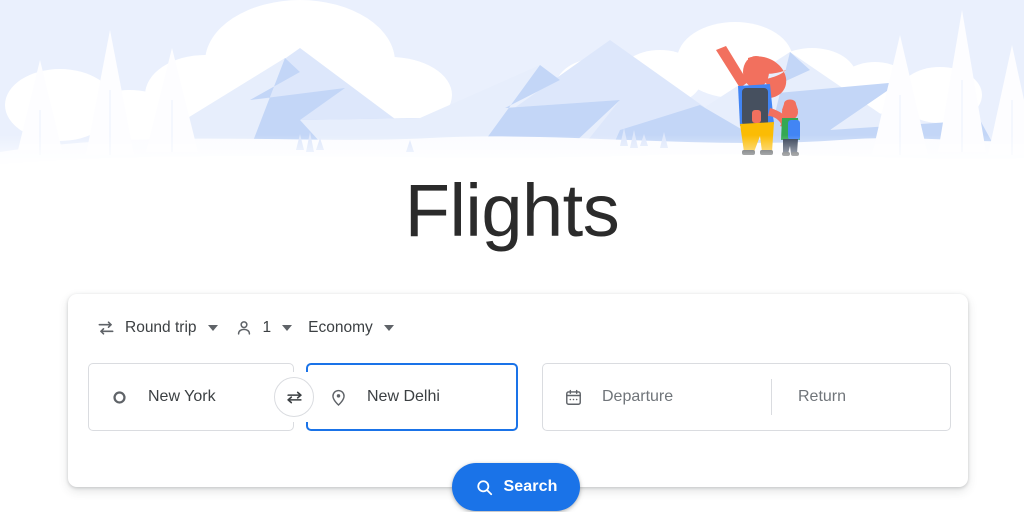  I want to click on search-fields-row: New York New Delhi Departure Return, so click(519, 397).